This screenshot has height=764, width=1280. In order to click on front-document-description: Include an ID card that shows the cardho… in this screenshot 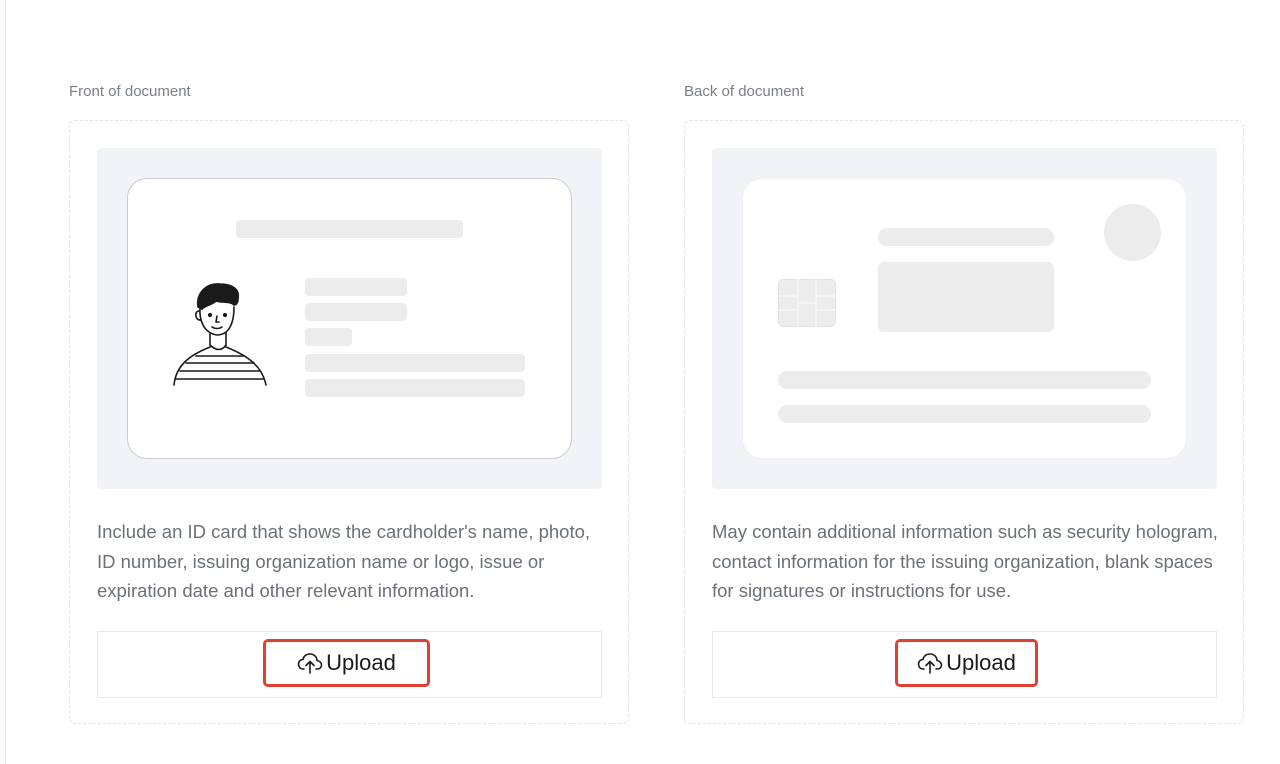, I will do `click(344, 561)`.